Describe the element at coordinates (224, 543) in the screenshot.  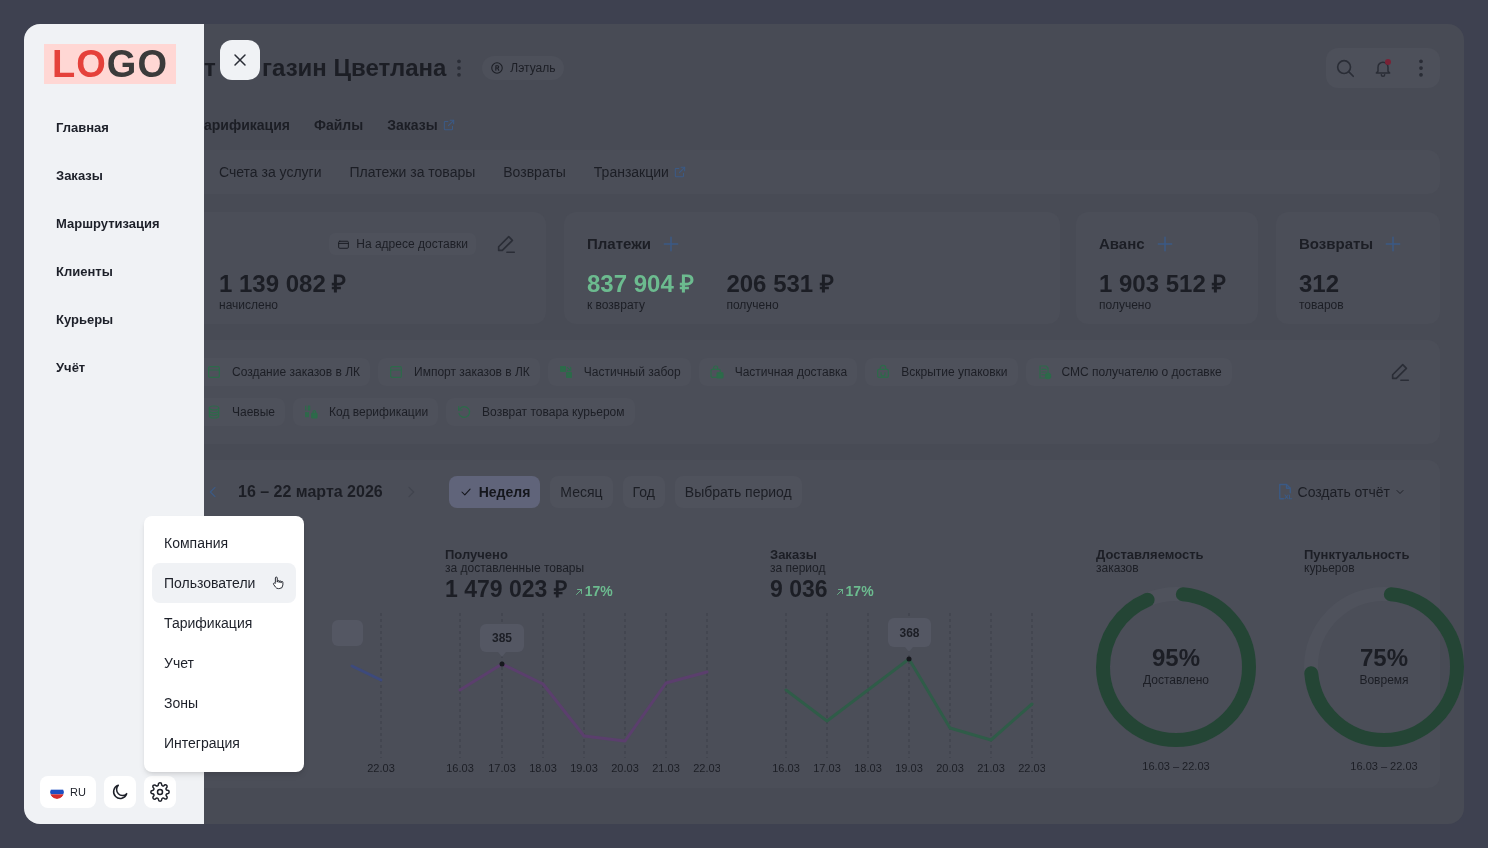
I see `menu-item: Компания` at that location.